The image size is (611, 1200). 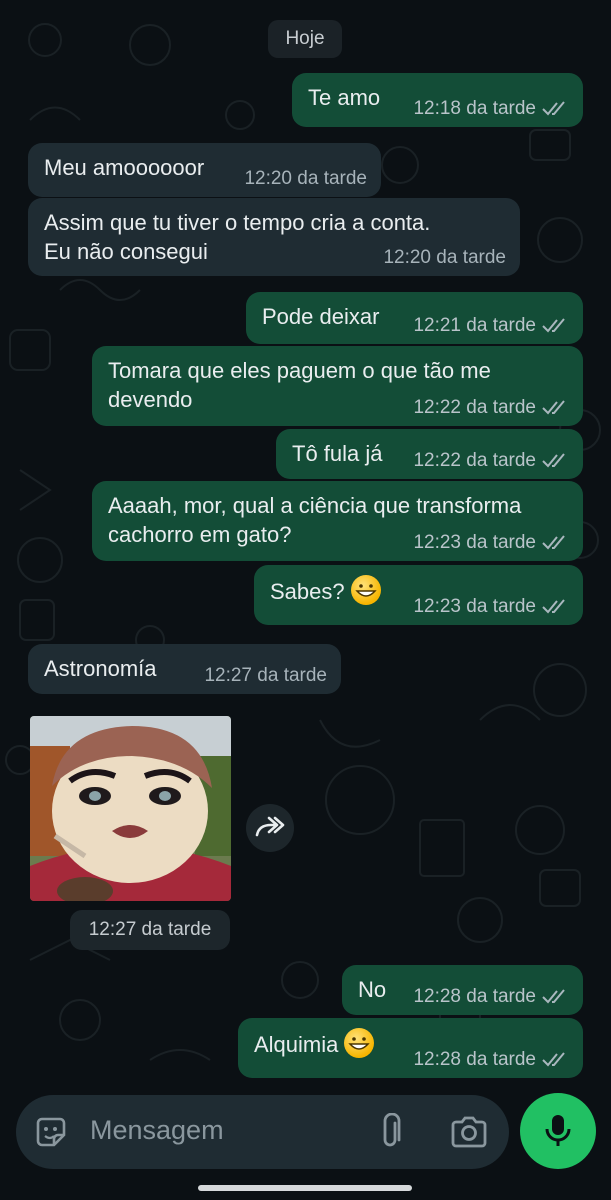 I want to click on message-time: 12:21 da tarde, so click(x=474, y=325).